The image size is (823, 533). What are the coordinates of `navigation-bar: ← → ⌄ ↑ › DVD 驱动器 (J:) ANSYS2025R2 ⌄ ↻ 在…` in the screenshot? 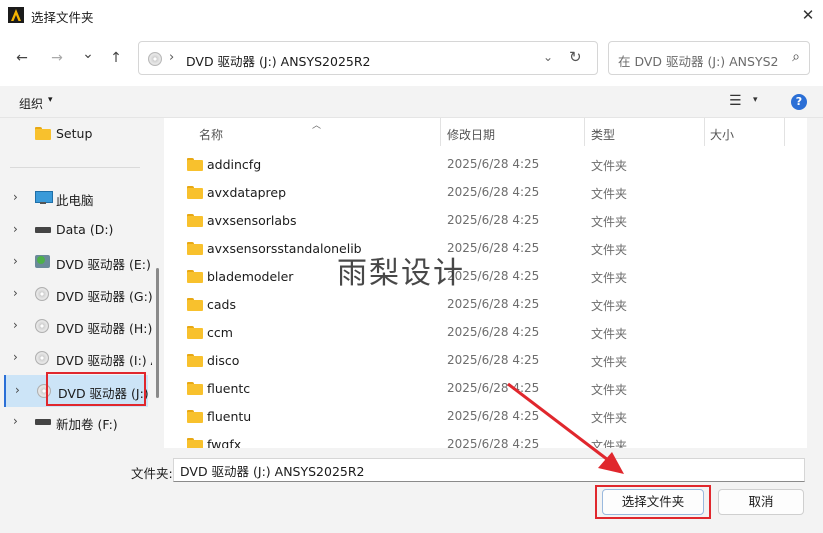 It's located at (411, 58).